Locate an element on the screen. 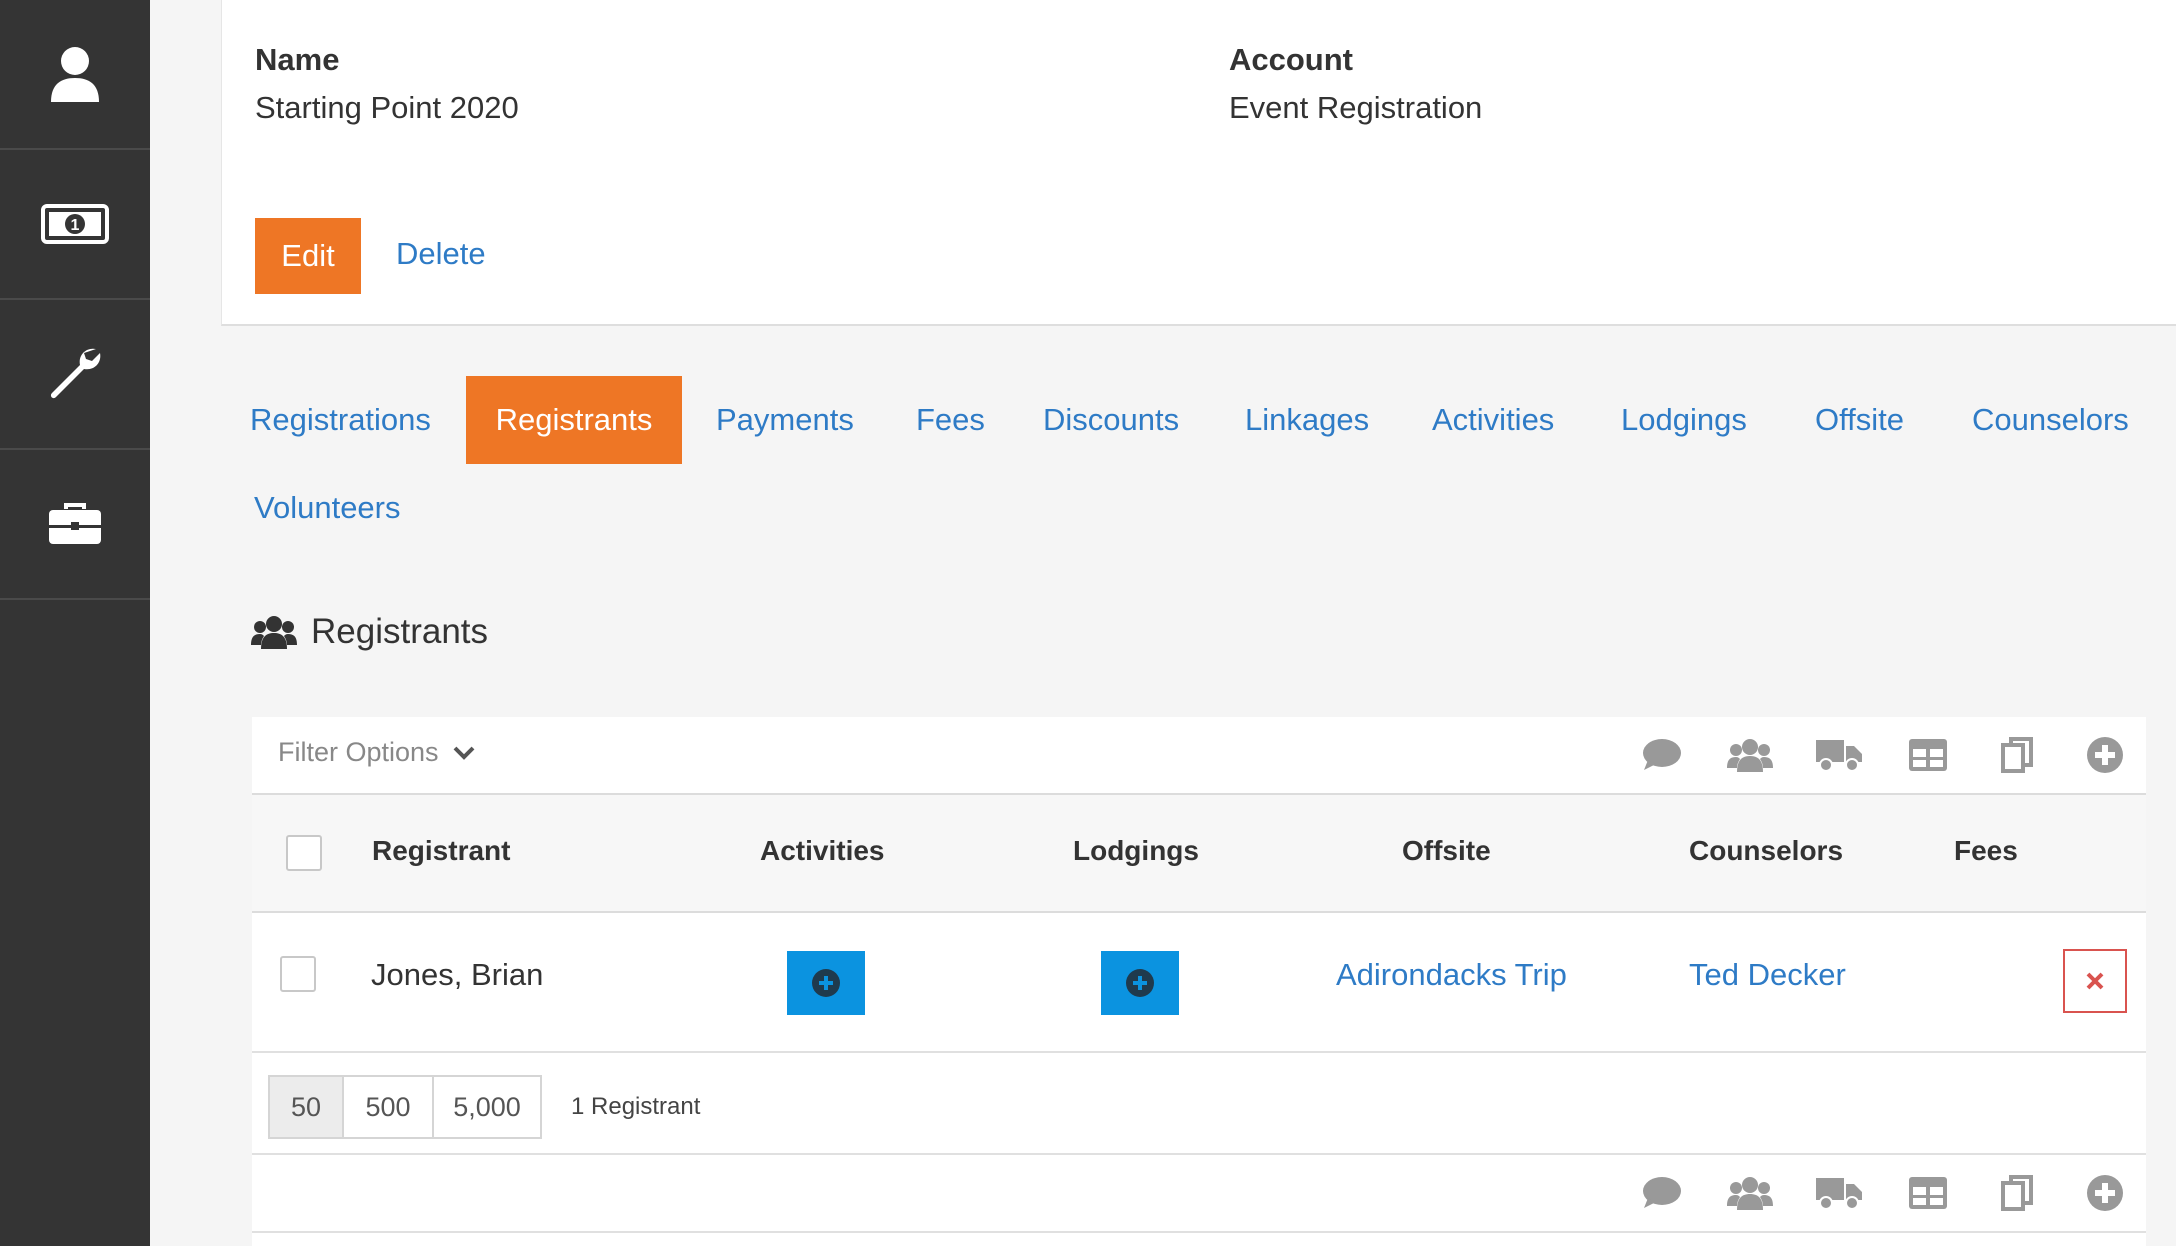 Image resolution: width=2176 pixels, height=1246 pixels. tab-volunteers: Volunteers is located at coordinates (327, 508).